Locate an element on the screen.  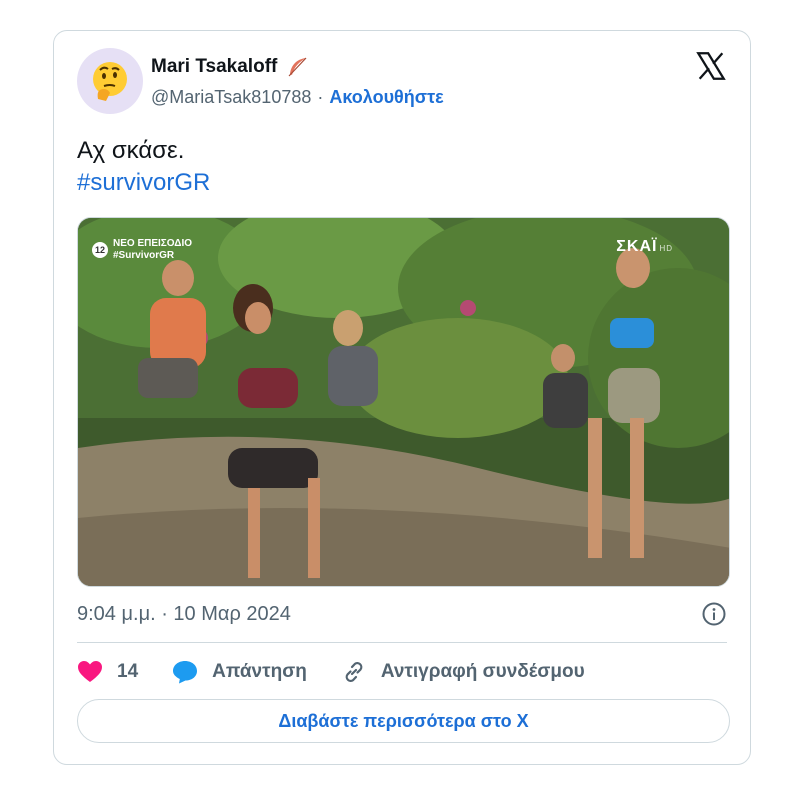
author-name-row: Mari Tsakaloff is located at coordinates (230, 67).